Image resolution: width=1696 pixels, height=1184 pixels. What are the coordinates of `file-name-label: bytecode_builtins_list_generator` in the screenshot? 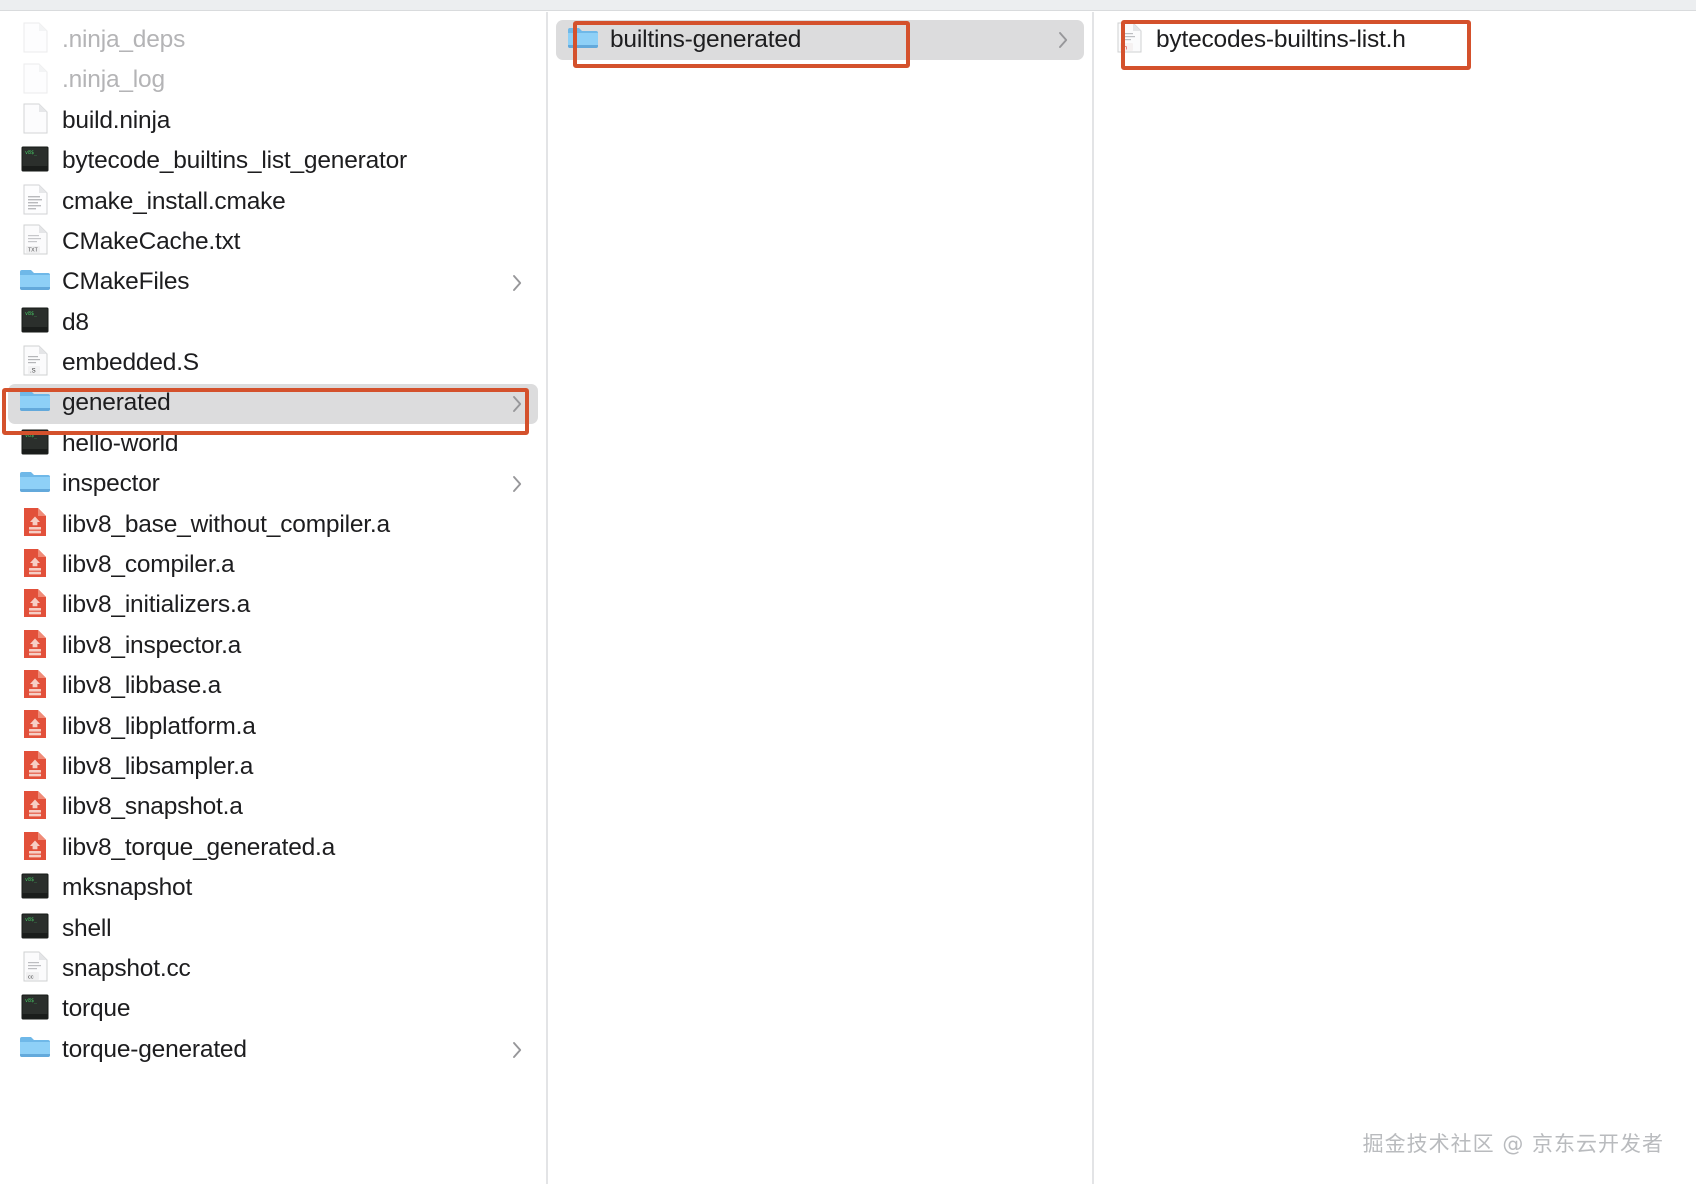 It's located at (234, 161).